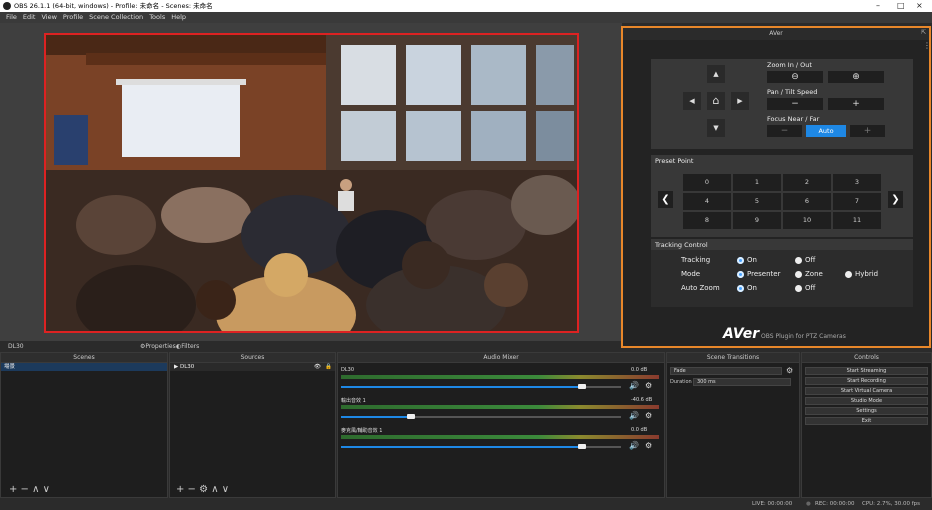 Image resolution: width=932 pixels, height=510 pixels. I want to click on focus-far-button: +, so click(867, 131).